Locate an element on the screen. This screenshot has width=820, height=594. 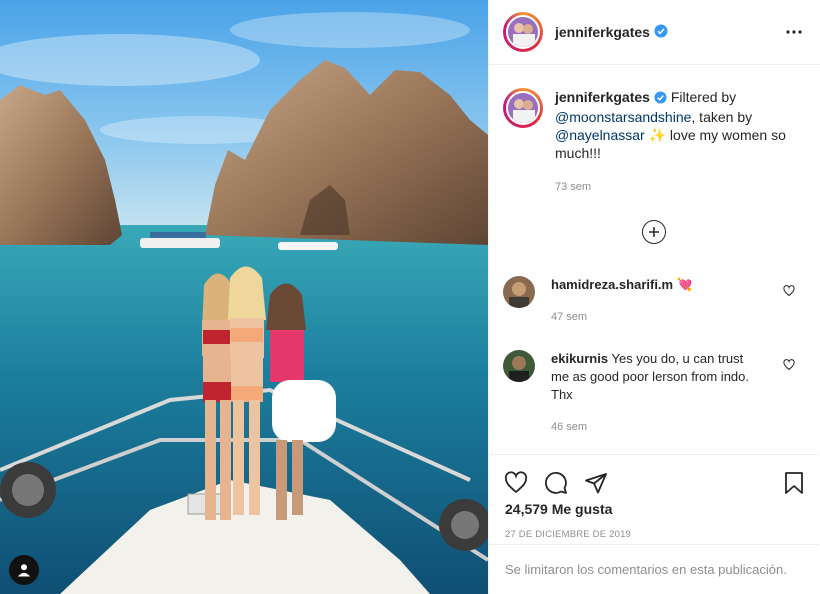
caption-timestamp: 73 sem is located at coordinates (675, 187).